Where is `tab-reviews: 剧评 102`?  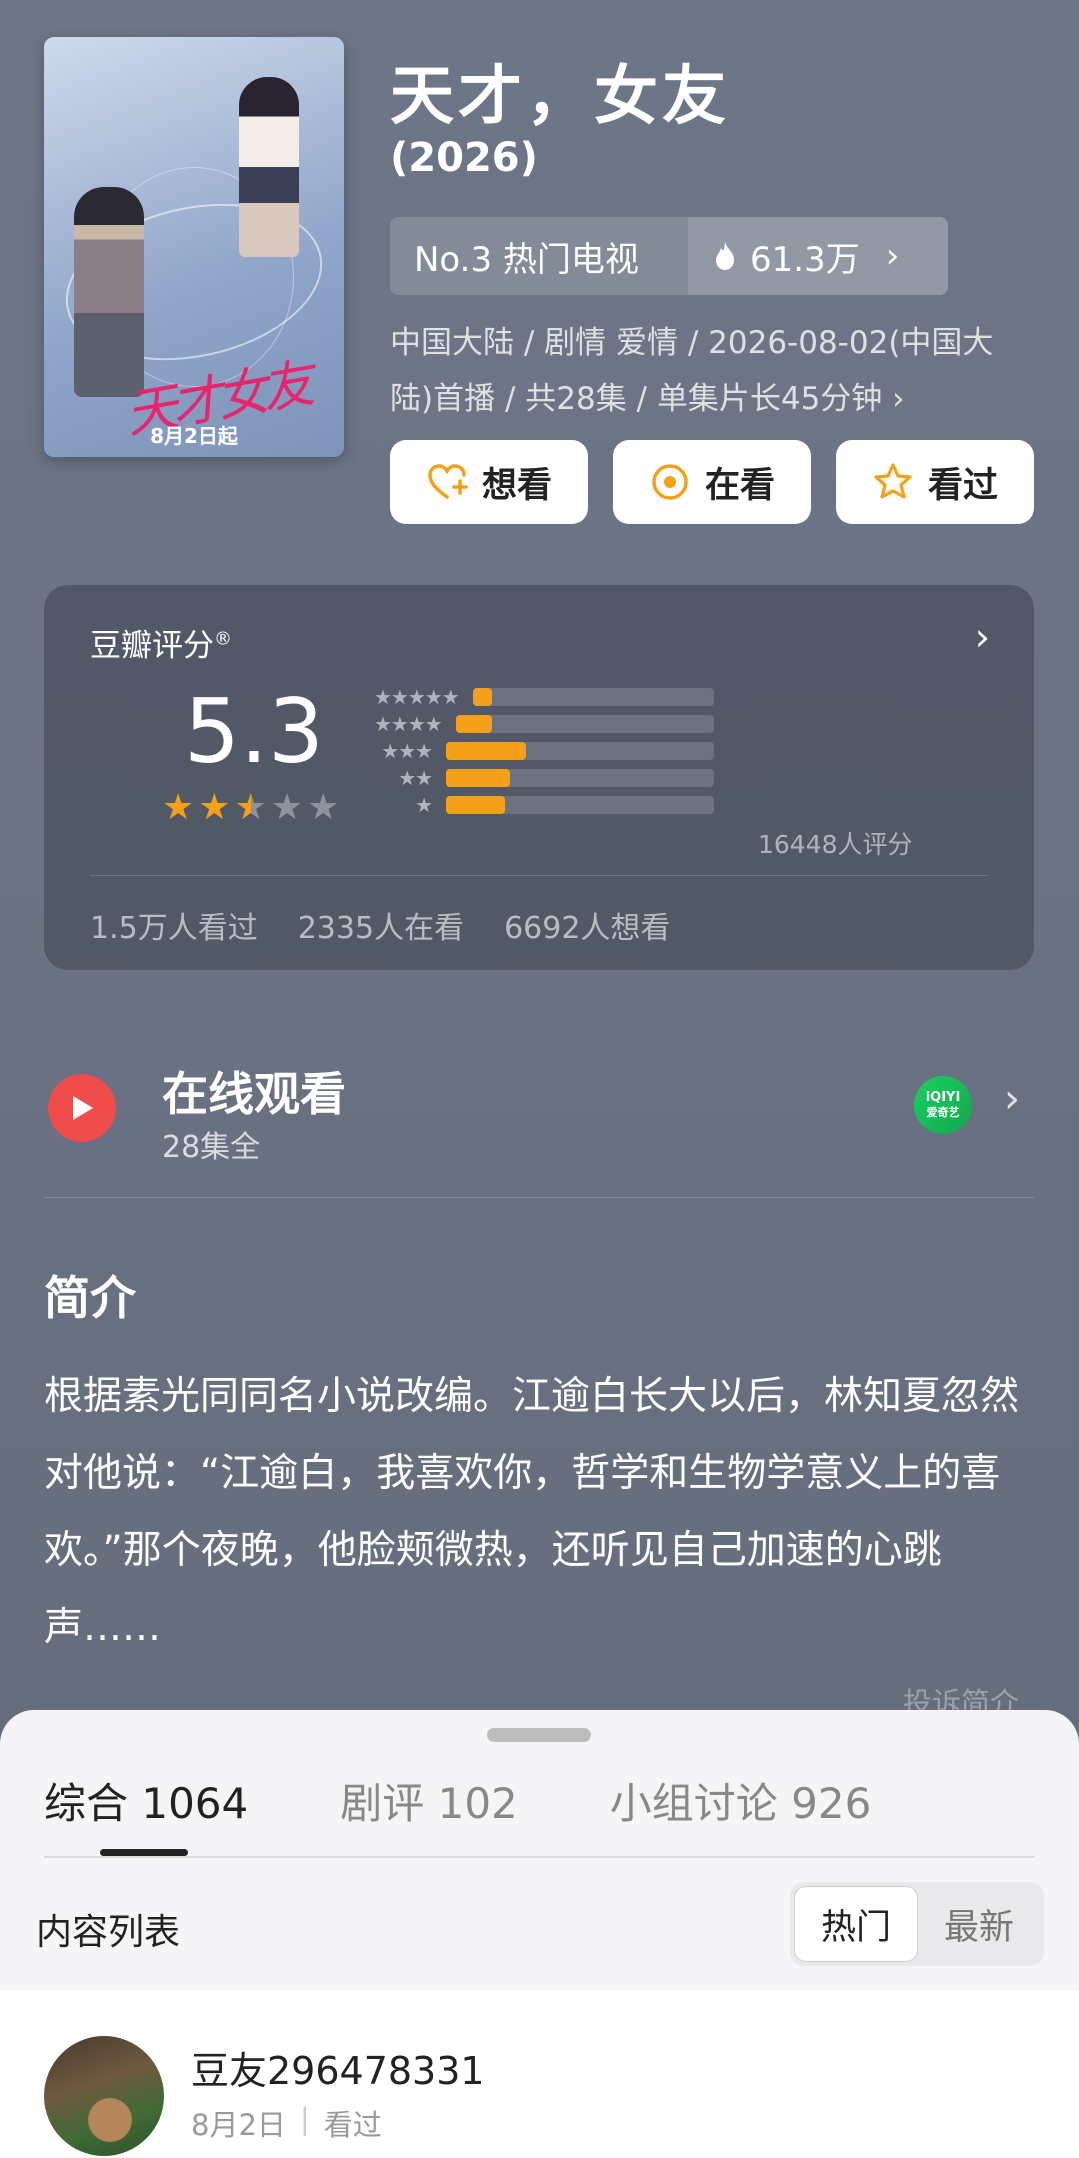
tab-reviews: 剧评 102 is located at coordinates (429, 1800).